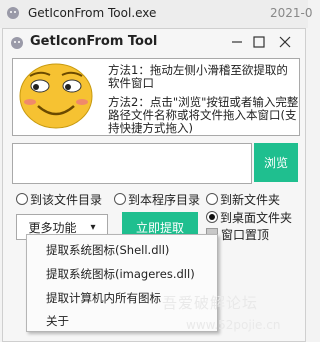 Image resolution: width=320 pixels, height=342 pixels. What do you see at coordinates (250, 199) in the screenshot?
I see `radio-label: 到新文件夹` at bounding box center [250, 199].